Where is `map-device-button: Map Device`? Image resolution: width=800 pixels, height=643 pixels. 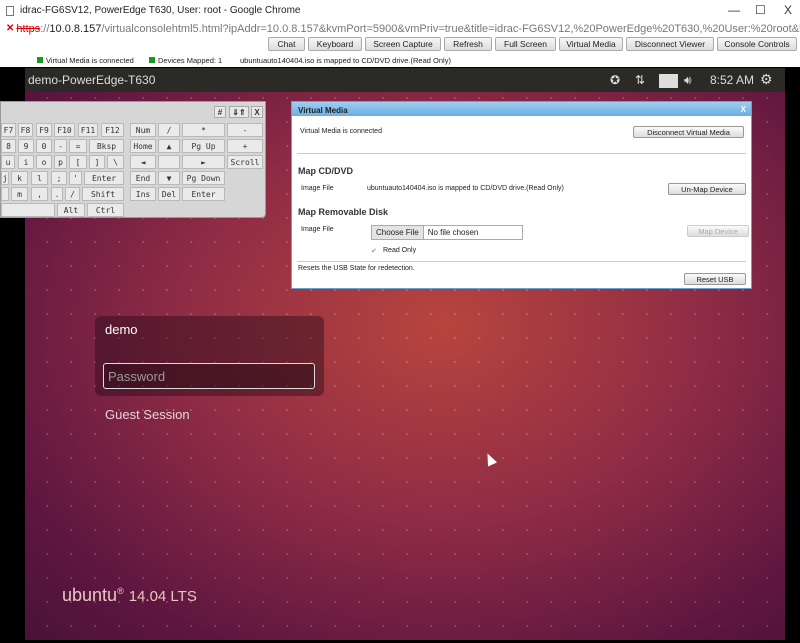 map-device-button: Map Device is located at coordinates (718, 231).